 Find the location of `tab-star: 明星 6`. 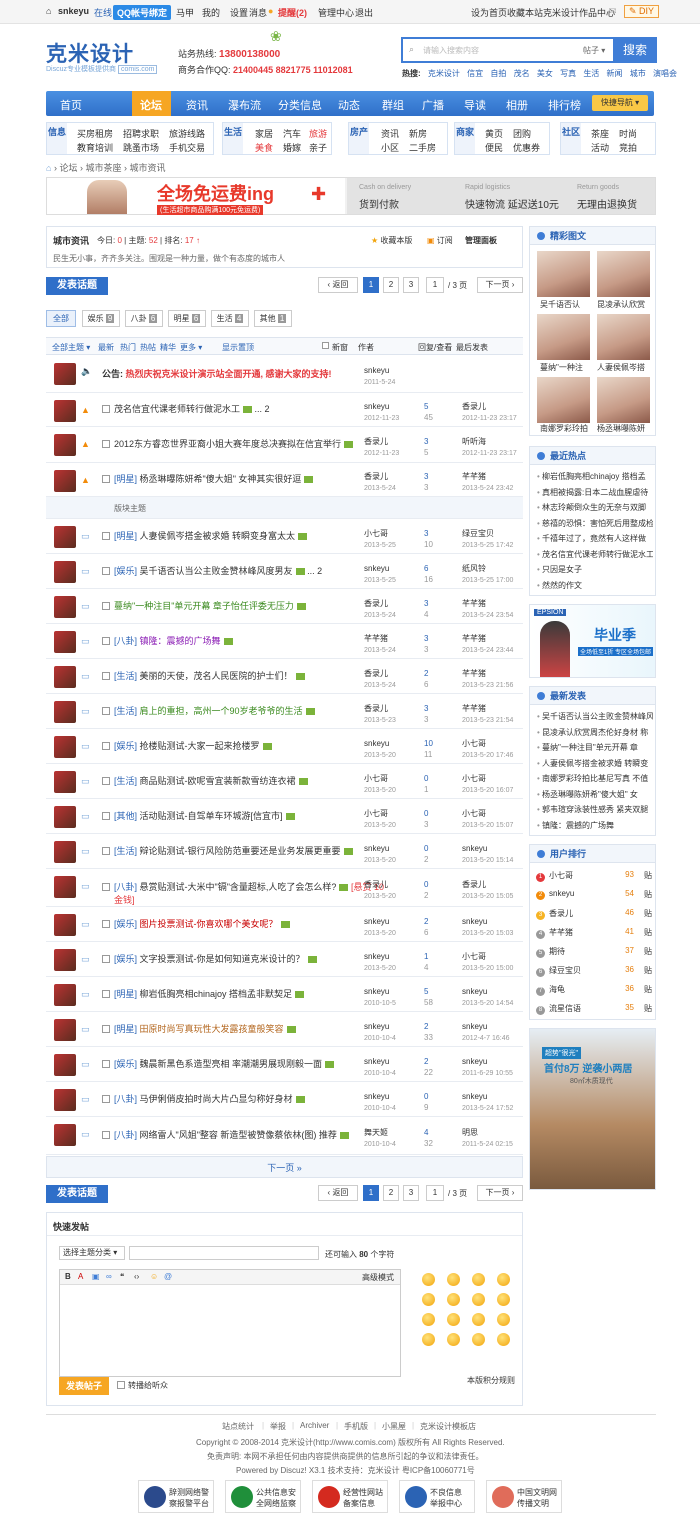

tab-star: 明星 6 is located at coordinates (187, 318).